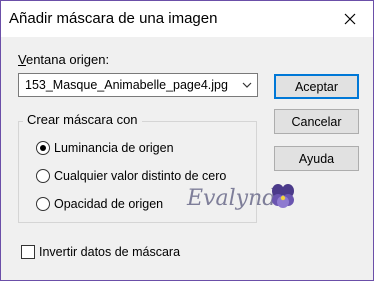  What do you see at coordinates (110, 252) in the screenshot?
I see `invert-mask-label: Invertir datos de máscara` at bounding box center [110, 252].